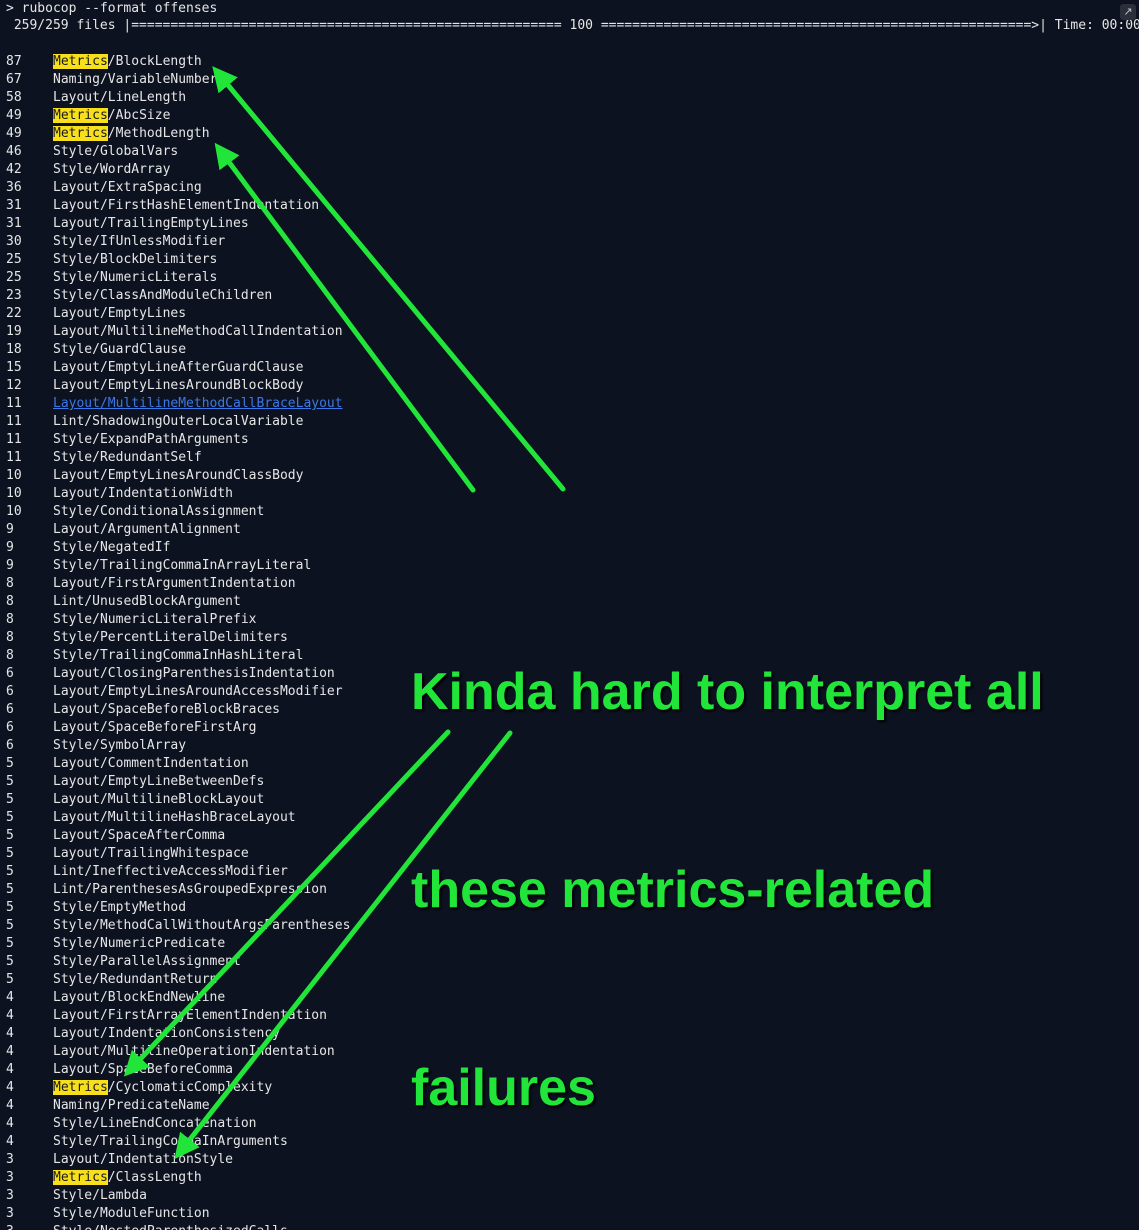  I want to click on offense-row: 46 Style/GlobalVars, so click(569, 152).